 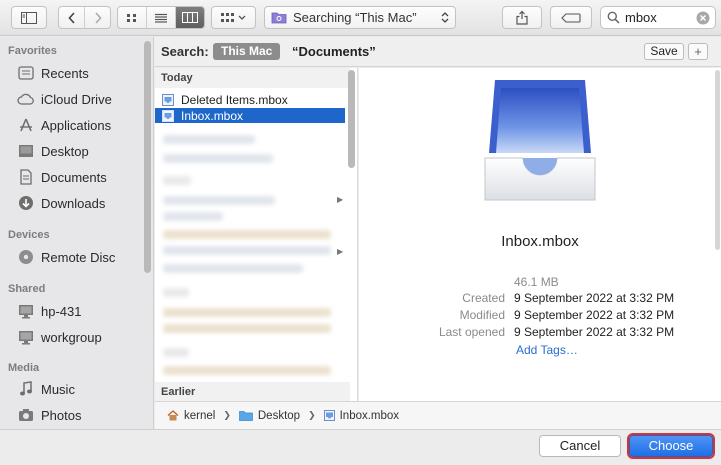 What do you see at coordinates (594, 298) in the screenshot?
I see `created-value: 9 September 2022 at 3:32 PM` at bounding box center [594, 298].